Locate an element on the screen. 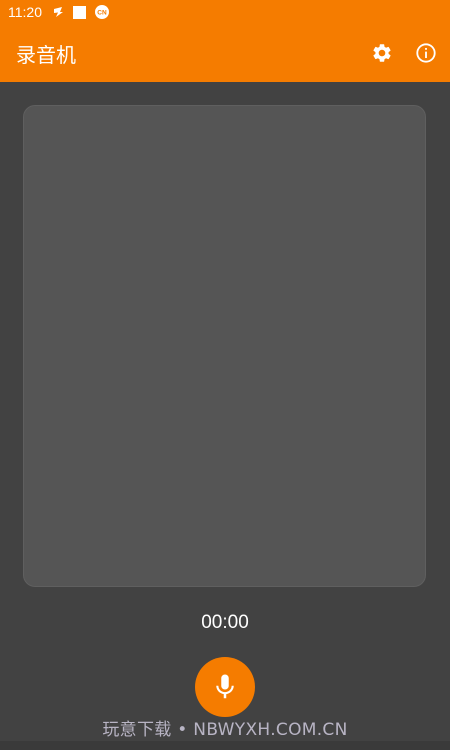  status-bar: 11:20 CN is located at coordinates (225, 12).